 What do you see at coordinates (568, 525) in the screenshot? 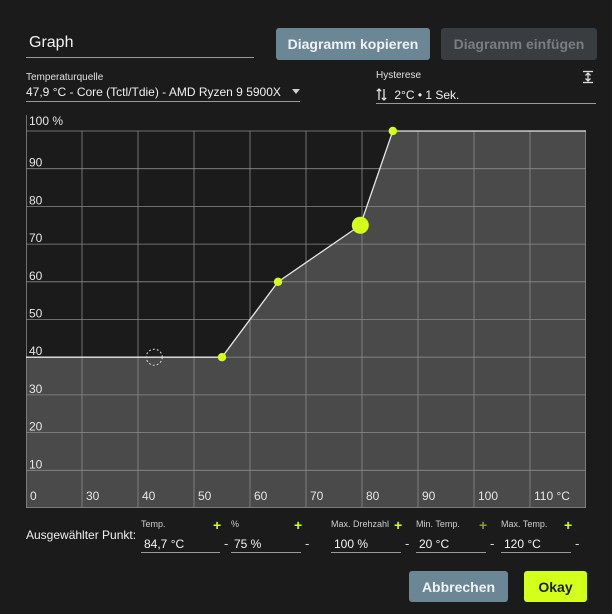
I see `field-max-temp-increment-button: +` at bounding box center [568, 525].